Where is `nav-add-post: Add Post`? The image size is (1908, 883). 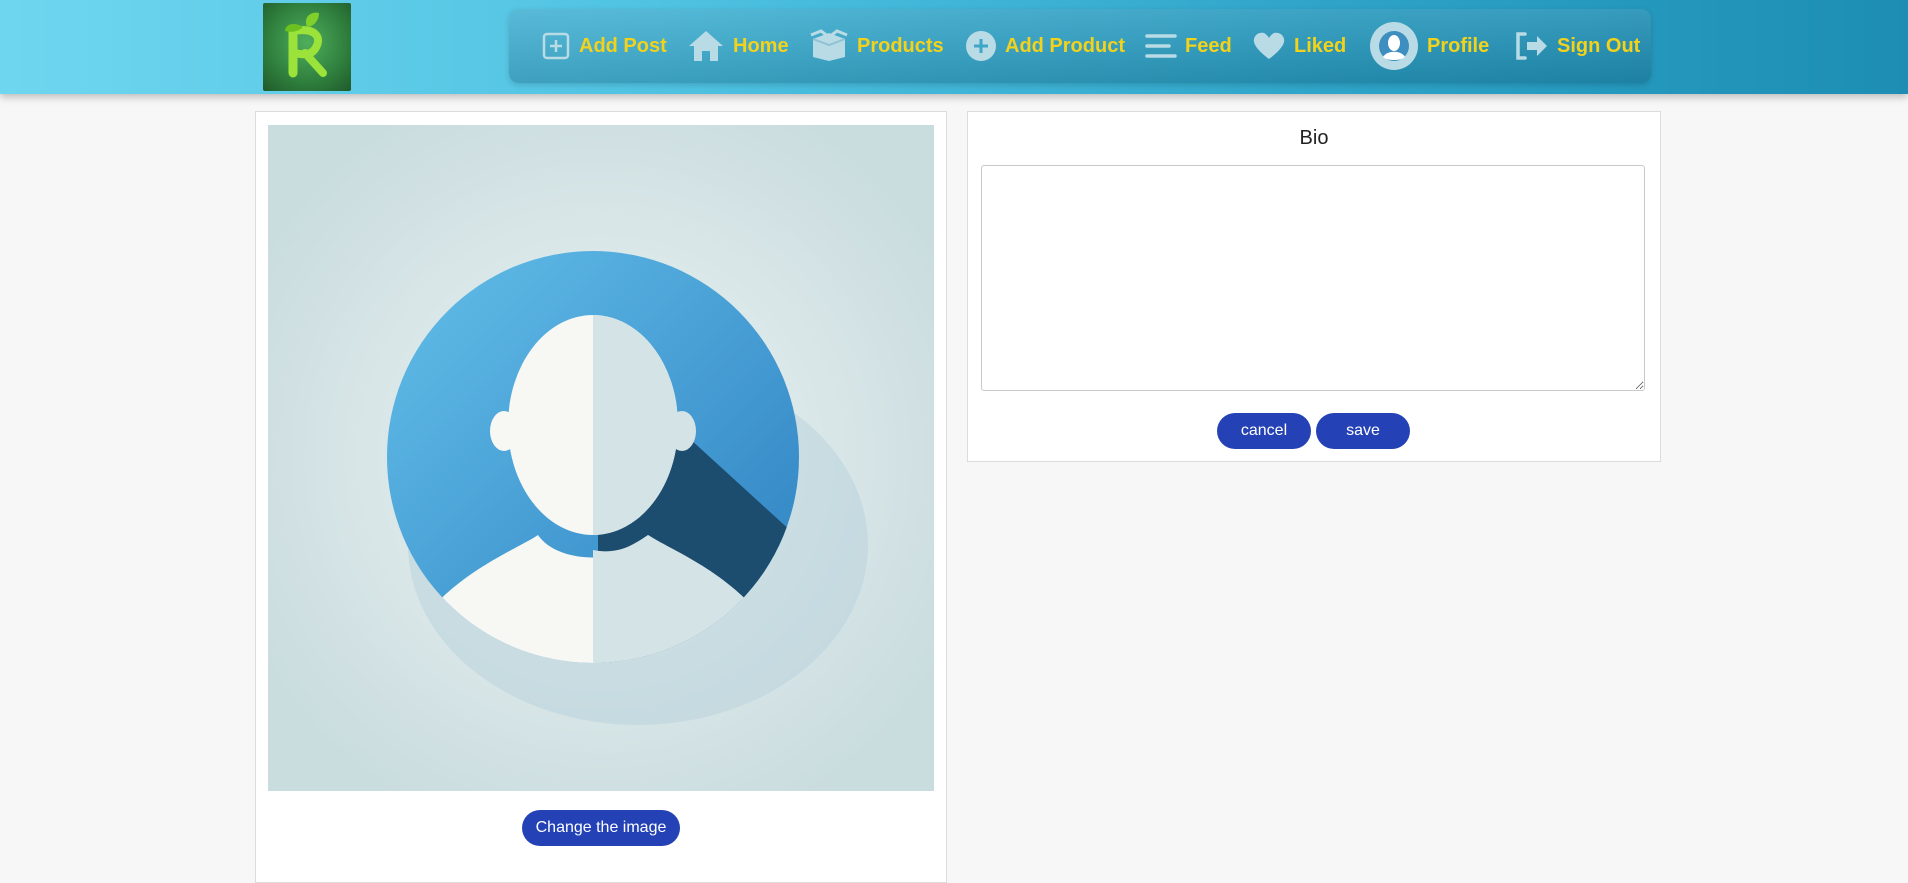 nav-add-post: Add Post is located at coordinates (604, 46).